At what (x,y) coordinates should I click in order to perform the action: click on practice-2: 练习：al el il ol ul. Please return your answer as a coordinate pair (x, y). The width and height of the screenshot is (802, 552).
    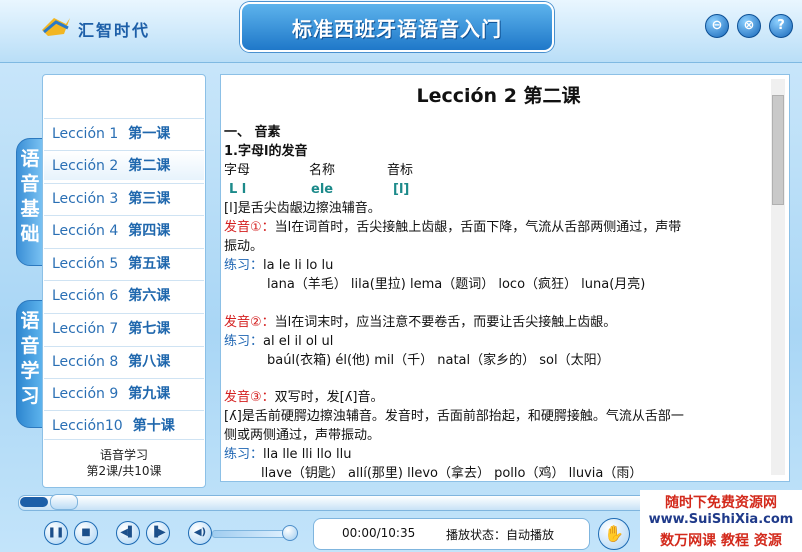
    Looking at the image, I should click on (278, 341).